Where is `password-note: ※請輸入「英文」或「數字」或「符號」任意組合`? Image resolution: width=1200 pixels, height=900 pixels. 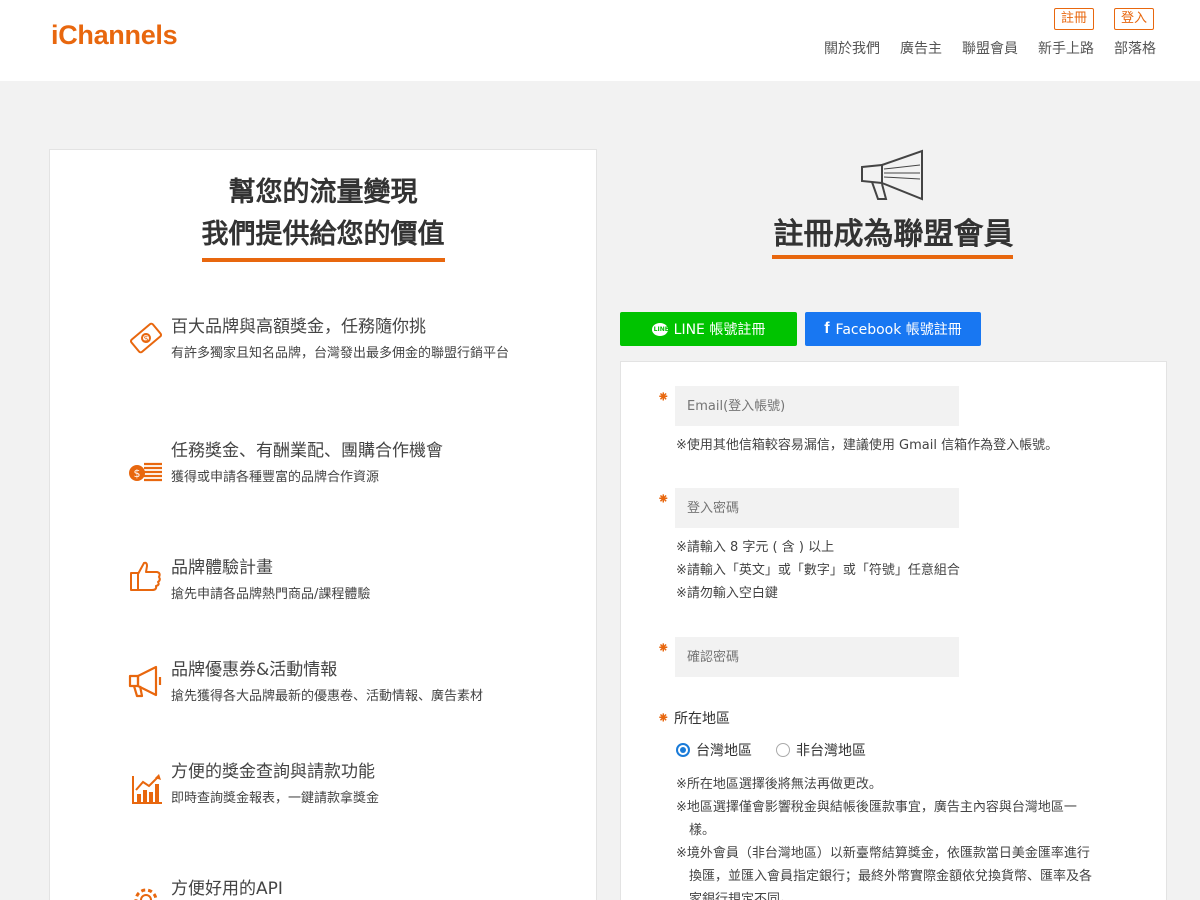 password-note: ※請輸入「英文」或「數字」或「符號」任意組合 is located at coordinates (818, 570).